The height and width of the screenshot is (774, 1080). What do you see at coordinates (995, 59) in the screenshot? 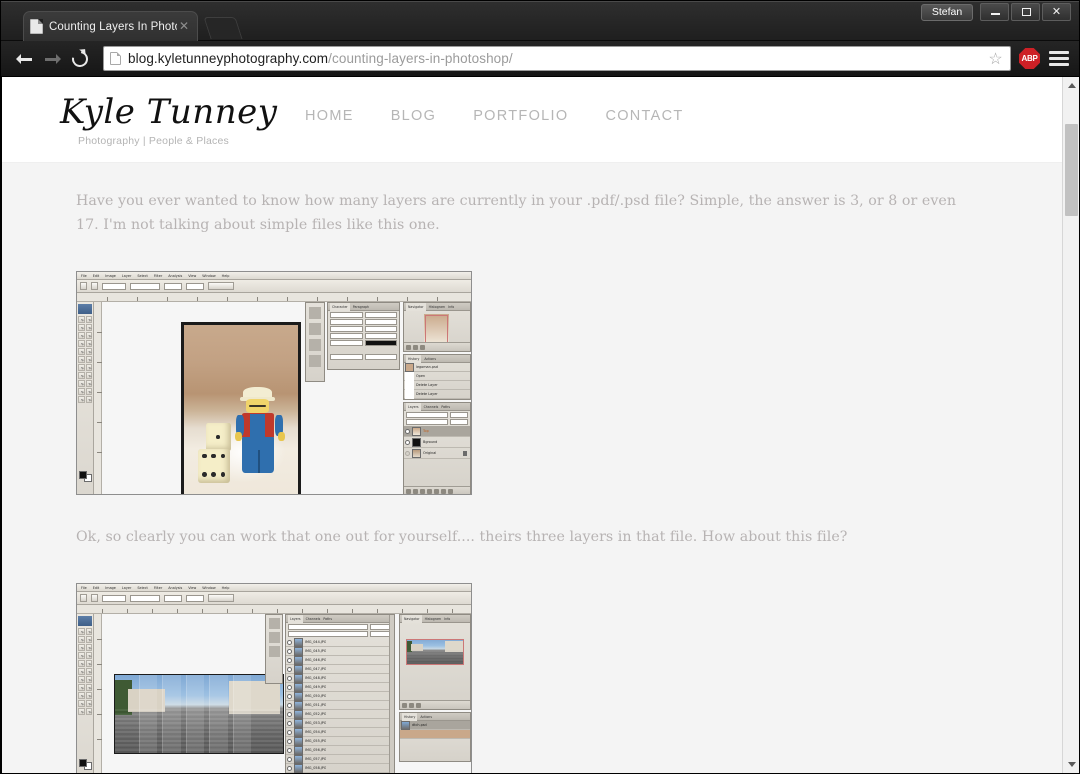
I see `bookmark-star-icon: ☆` at bounding box center [995, 59].